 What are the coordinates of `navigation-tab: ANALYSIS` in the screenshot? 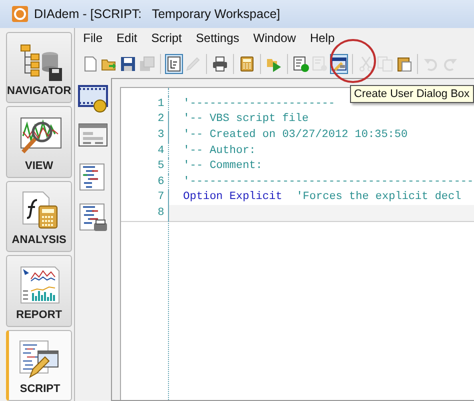 It's located at (39, 216).